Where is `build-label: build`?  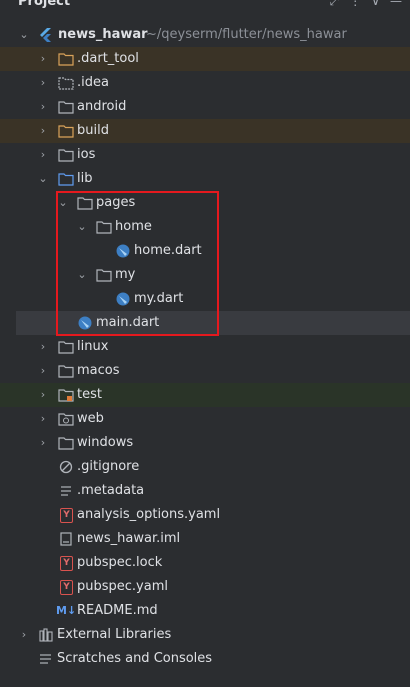 build-label: build is located at coordinates (93, 130).